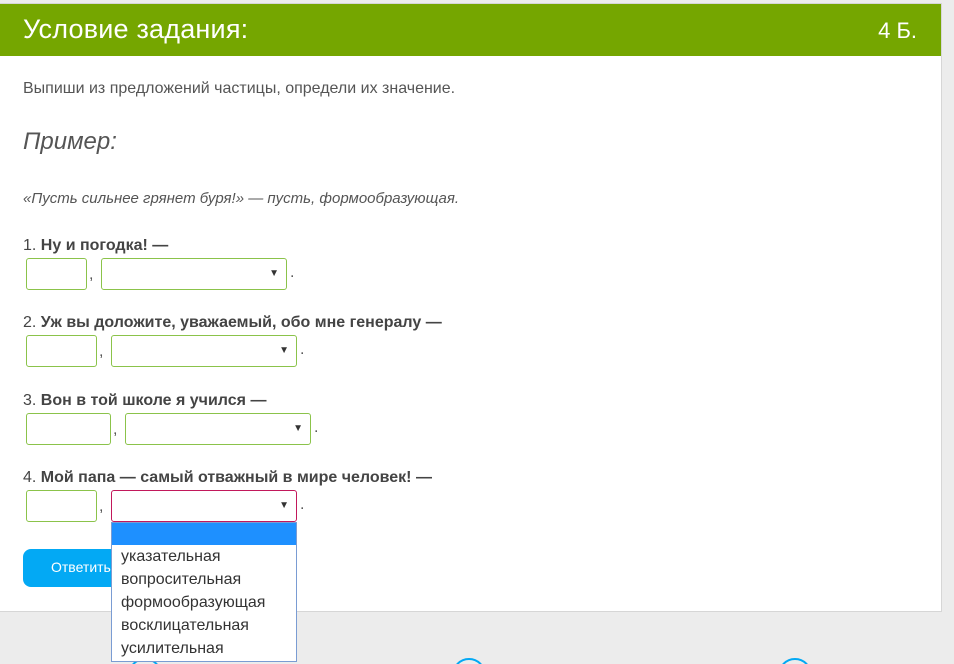  What do you see at coordinates (204, 506) in the screenshot?
I see `meaning-select-4: ▼` at bounding box center [204, 506].